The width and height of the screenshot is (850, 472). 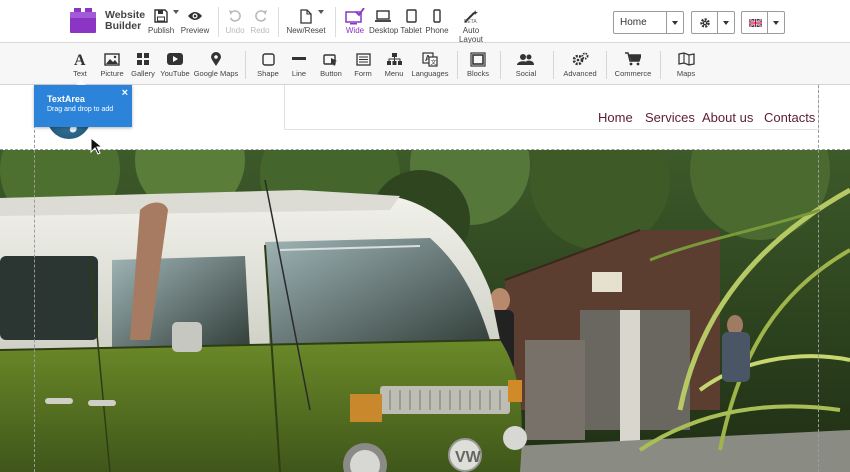 I want to click on gallery-element-button: Gallery, so click(x=143, y=63).